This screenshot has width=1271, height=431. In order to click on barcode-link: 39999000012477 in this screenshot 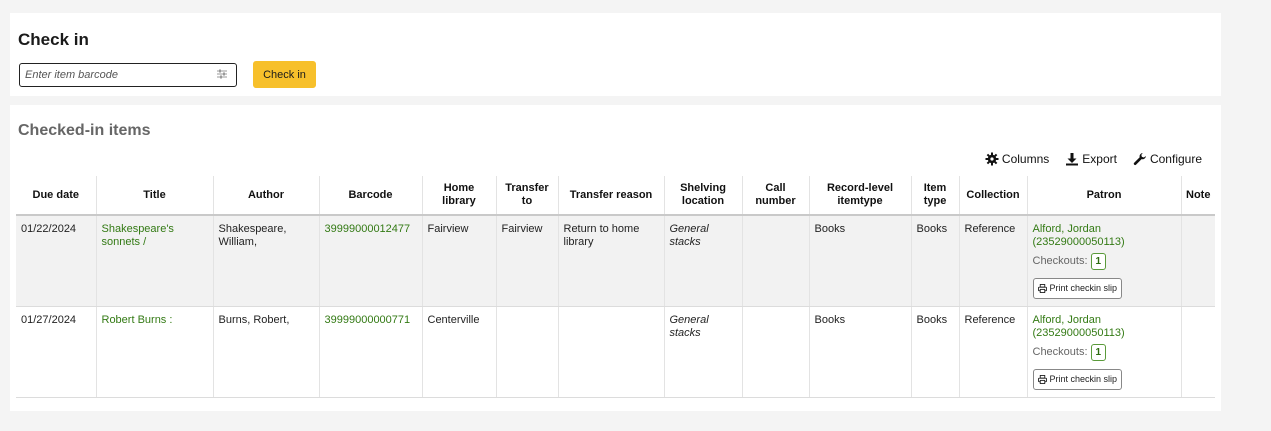, I will do `click(368, 229)`.